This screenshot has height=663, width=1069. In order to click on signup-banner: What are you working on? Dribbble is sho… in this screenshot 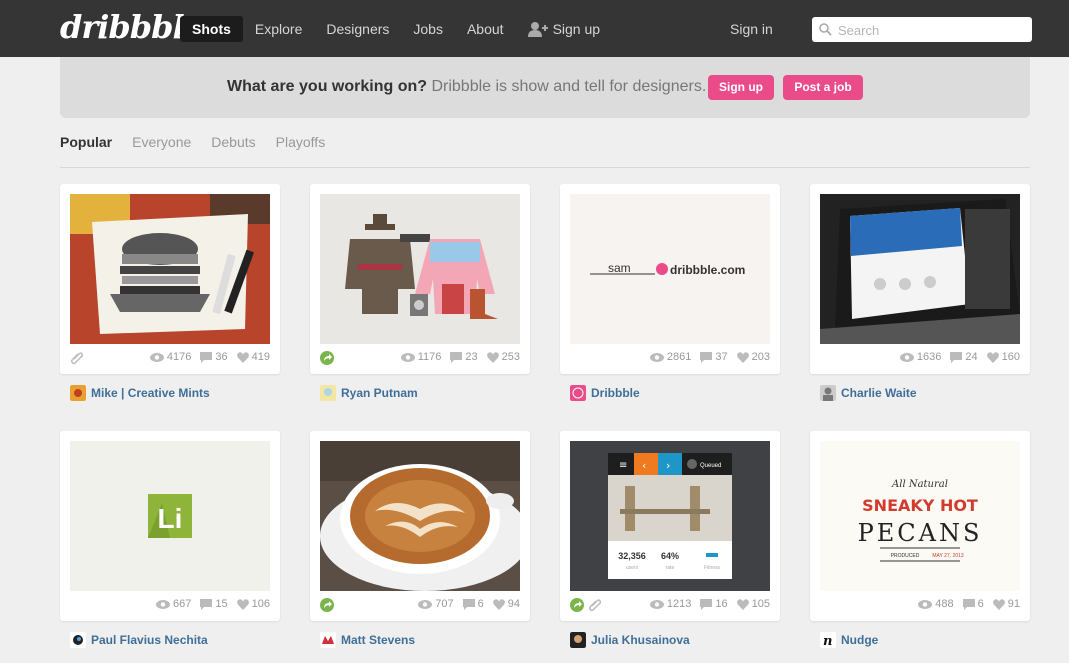, I will do `click(545, 87)`.